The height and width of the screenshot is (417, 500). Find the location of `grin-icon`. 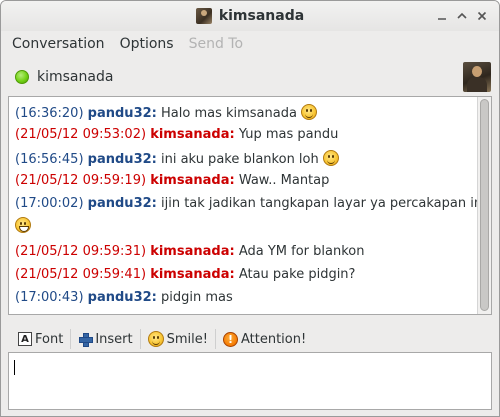

grin-icon is located at coordinates (23, 225).